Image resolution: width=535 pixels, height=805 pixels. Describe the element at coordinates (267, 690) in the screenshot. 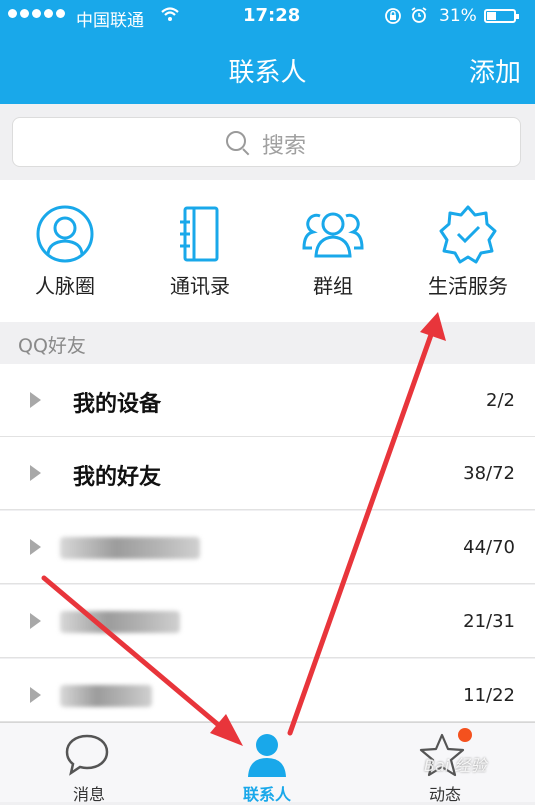

I see `friend-group-row: 11/22` at that location.